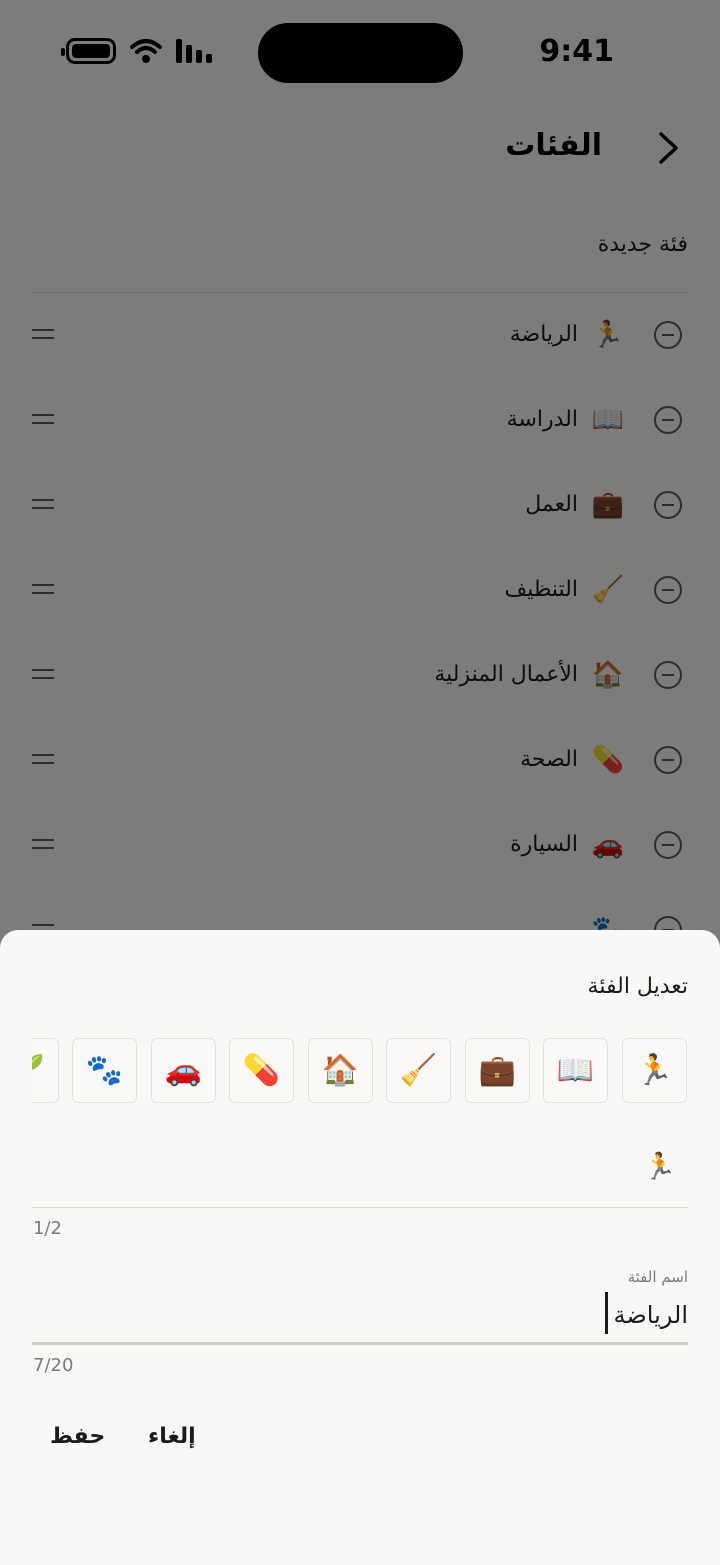 This screenshot has height=1565, width=720. Describe the element at coordinates (104, 1070) in the screenshot. I see `emoji-option: 🐾` at that location.